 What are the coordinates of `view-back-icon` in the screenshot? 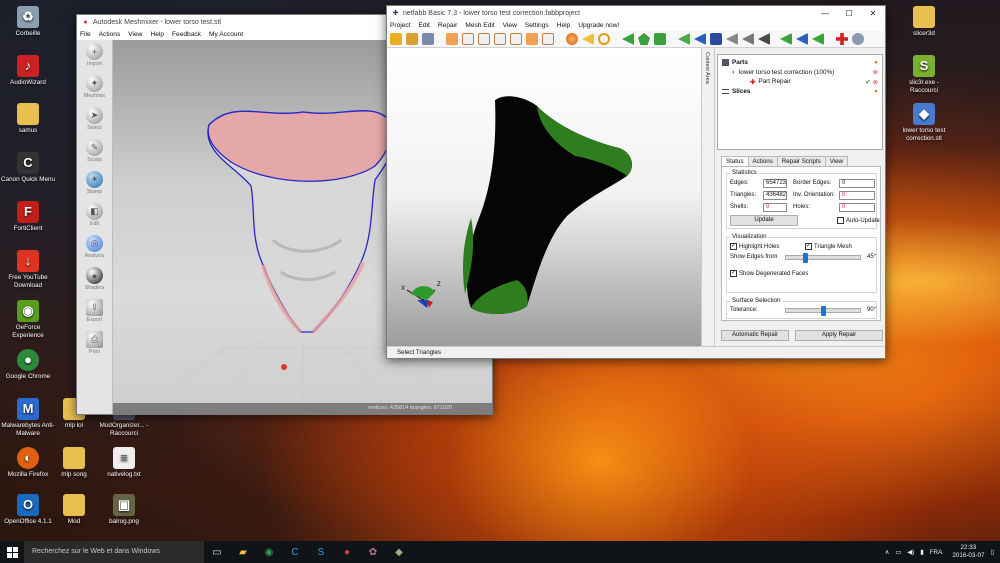 It's located at (468, 39).